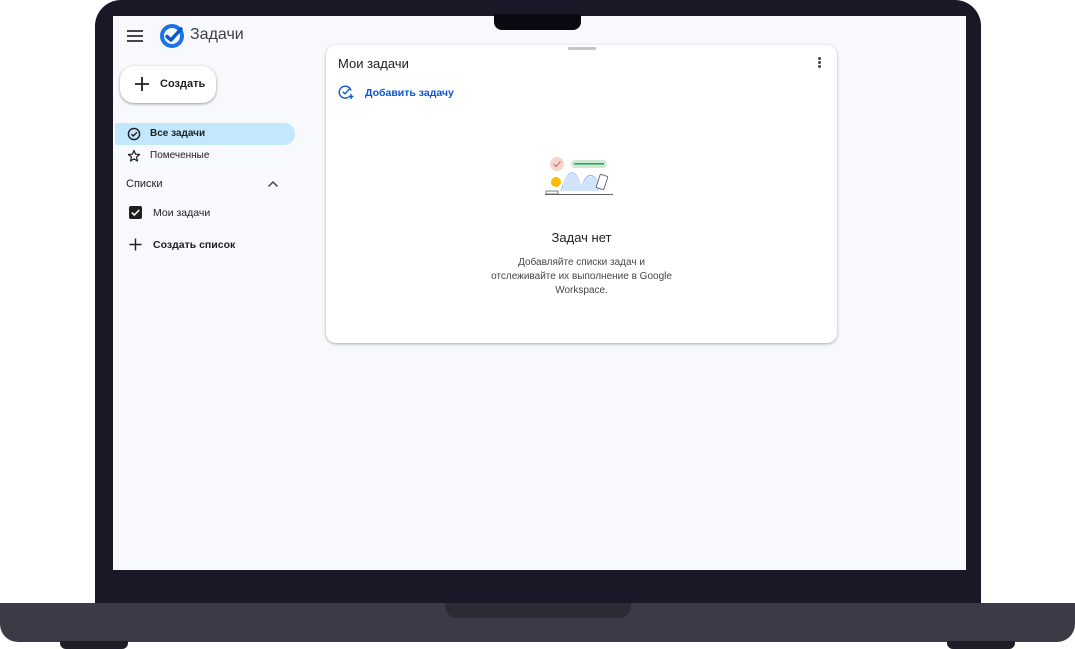 The width and height of the screenshot is (1075, 649). What do you see at coordinates (212, 213) in the screenshot?
I see `list-item-my-tasks: Мои задачи` at bounding box center [212, 213].